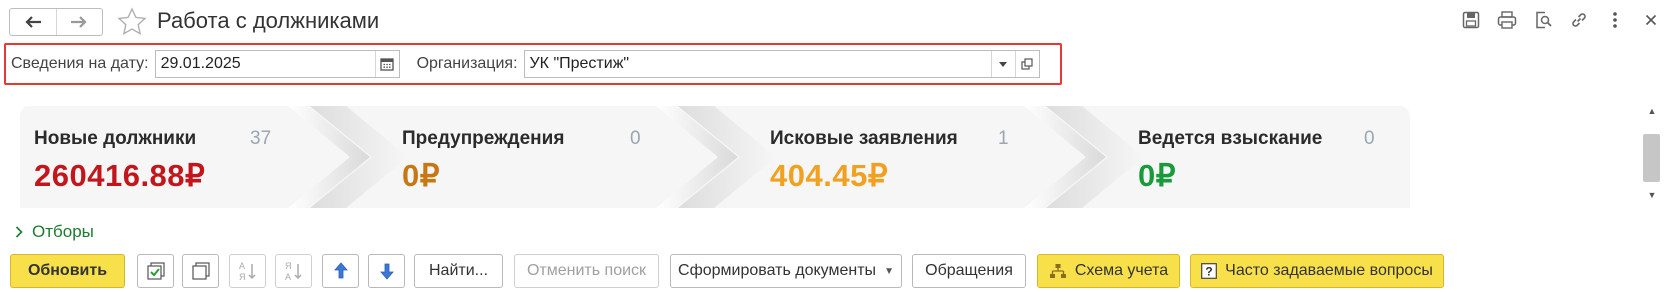 The image size is (1672, 292). I want to click on uncheck-all-button, so click(200, 271).